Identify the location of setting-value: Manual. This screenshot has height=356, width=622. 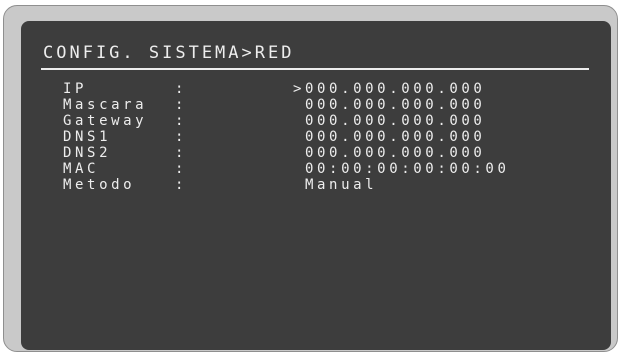
(341, 185).